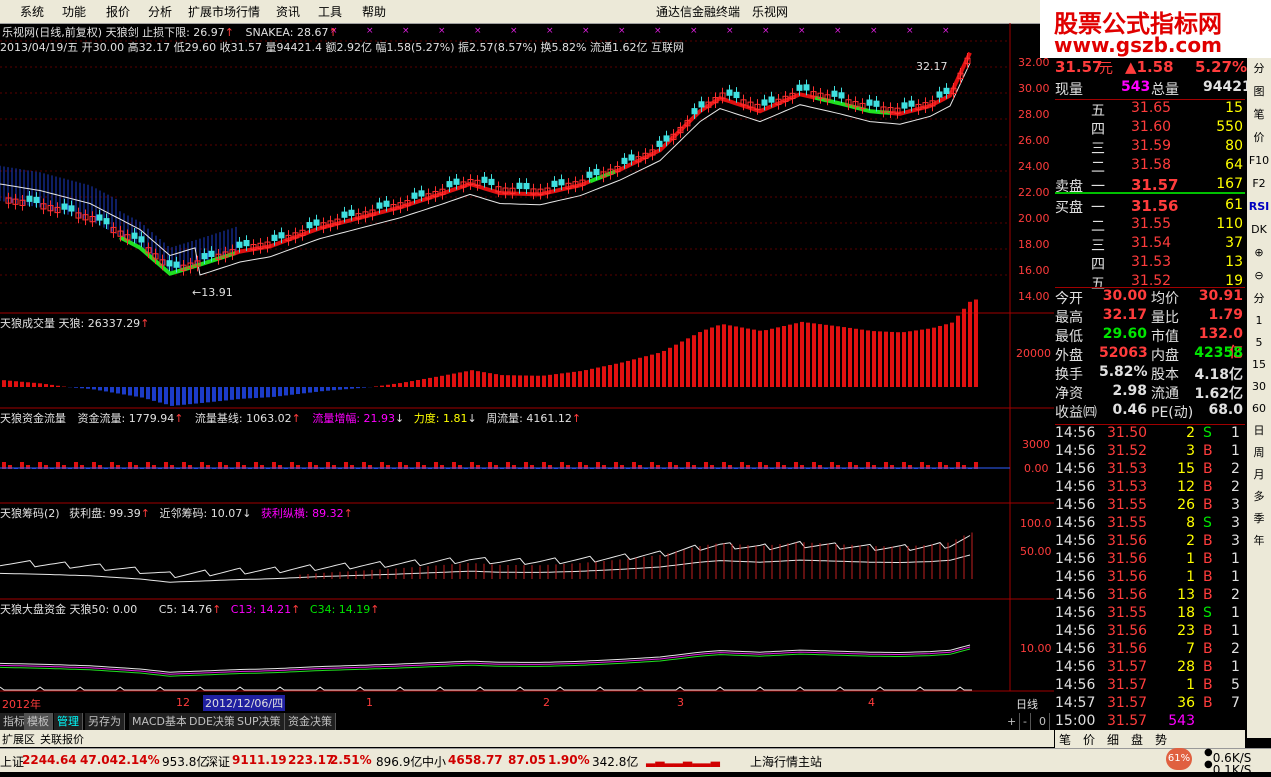 The height and width of the screenshot is (777, 1271). What do you see at coordinates (1150, 99) in the screenshot?
I see `divider-top` at bounding box center [1150, 99].